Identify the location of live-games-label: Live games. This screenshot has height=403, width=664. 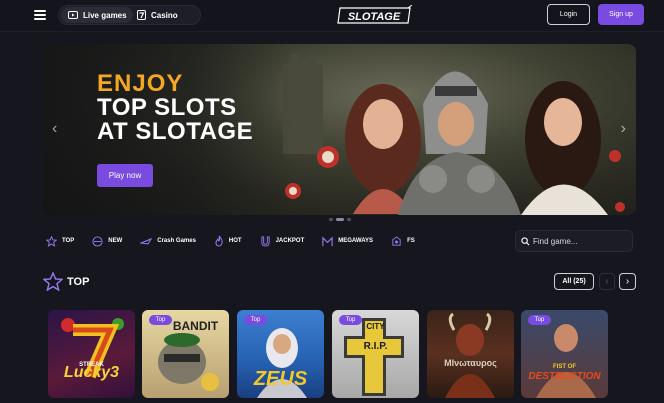
(105, 15).